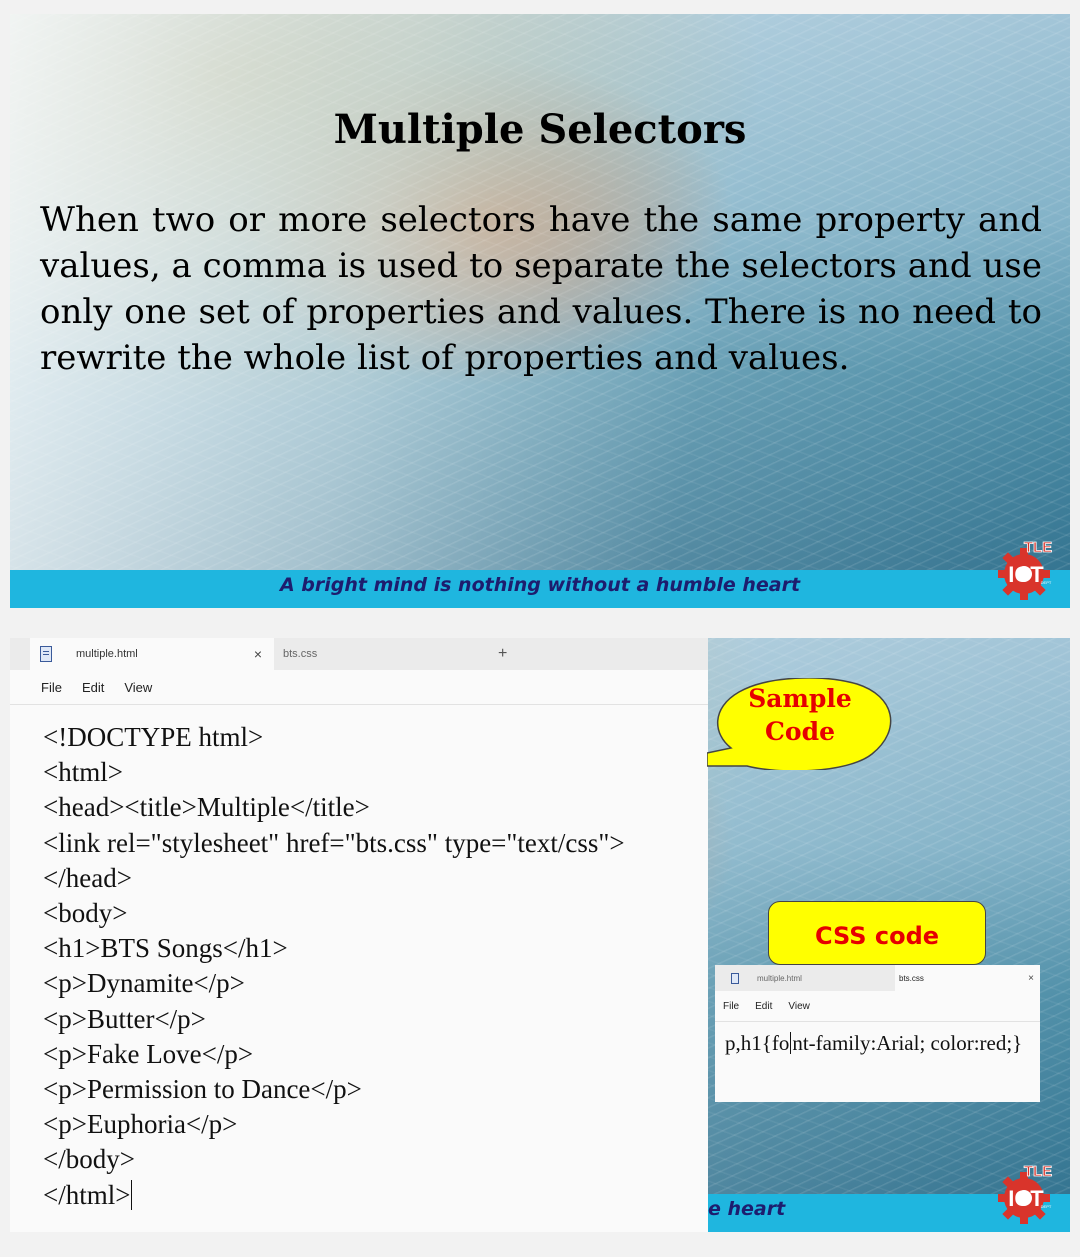 Image resolution: width=1080 pixels, height=1257 pixels. I want to click on code-line-last: </html>, so click(334, 1195).